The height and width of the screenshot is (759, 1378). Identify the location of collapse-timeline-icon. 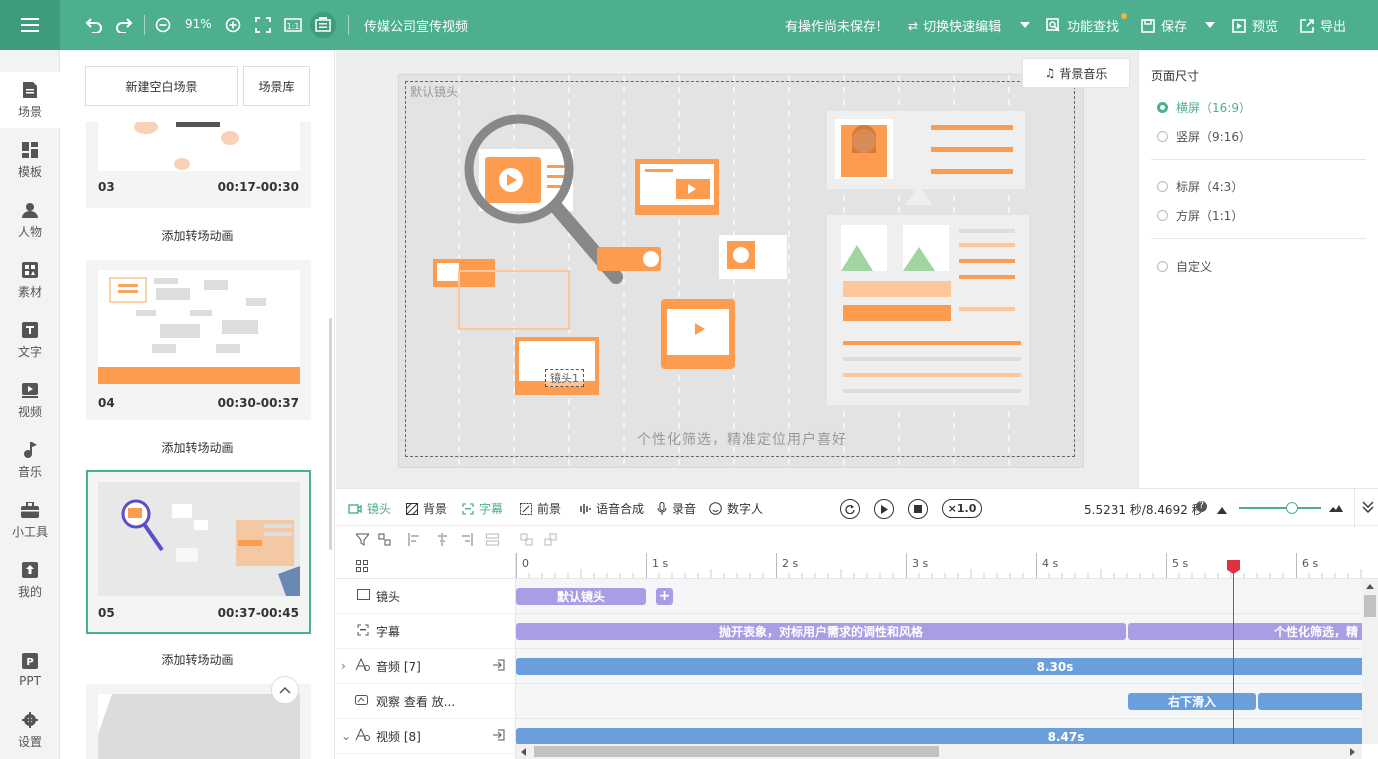
(1368, 508).